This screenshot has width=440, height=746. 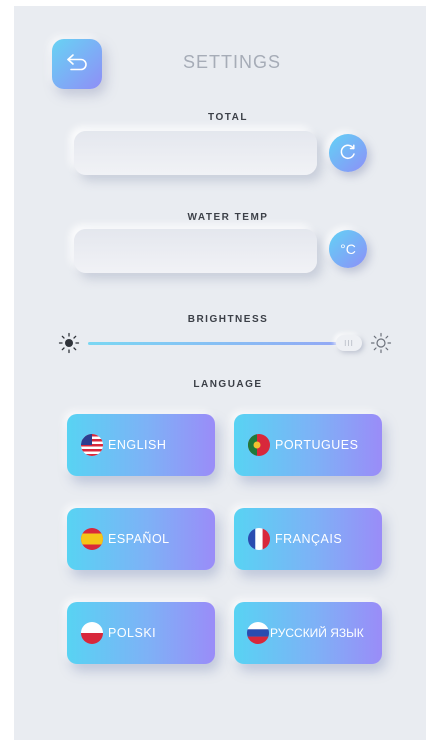 I want to click on total-label: TOTAL, so click(x=228, y=117).